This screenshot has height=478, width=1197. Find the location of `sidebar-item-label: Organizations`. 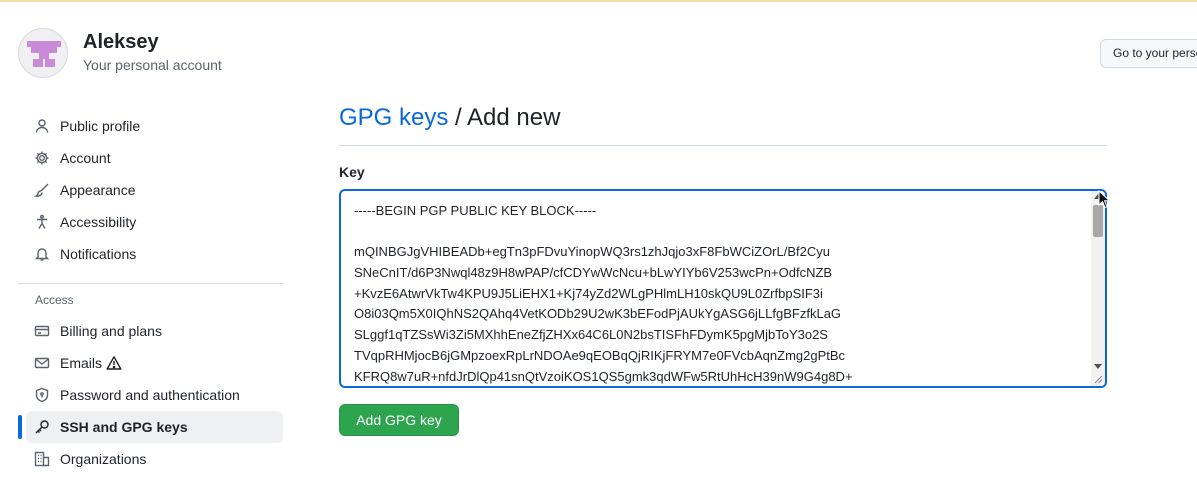

sidebar-item-label: Organizations is located at coordinates (103, 459).